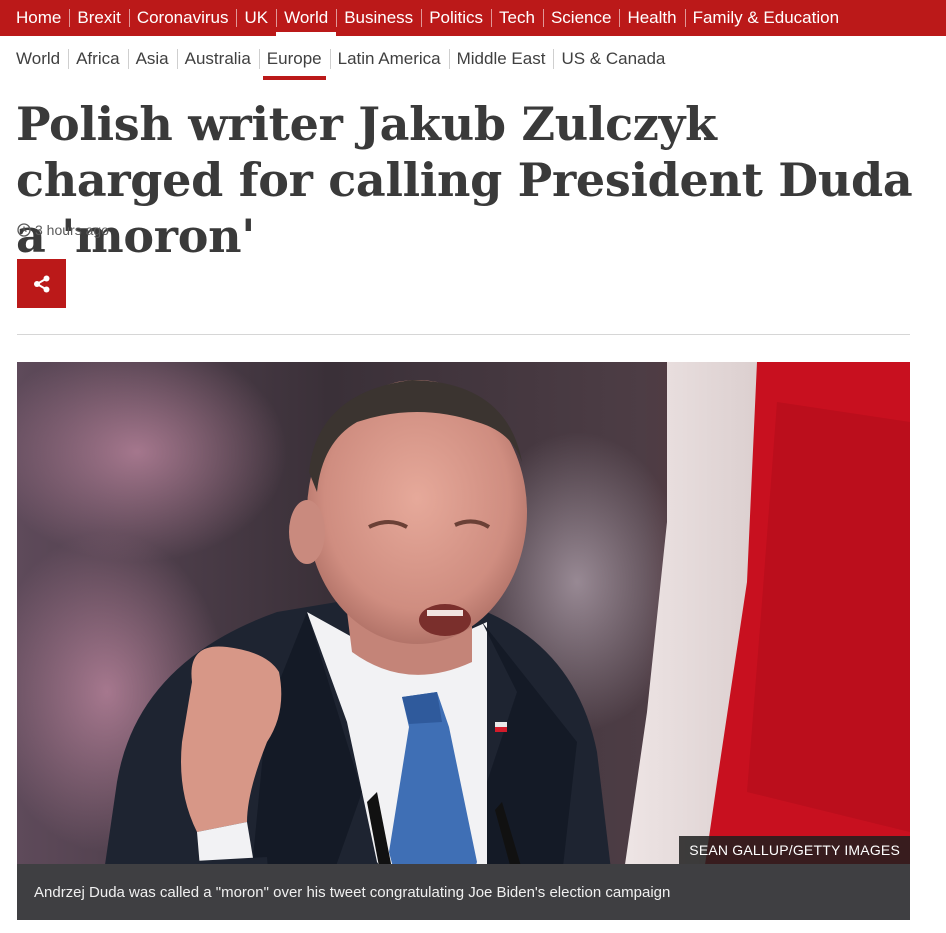  What do you see at coordinates (294, 59) in the screenshot?
I see `subnav-europe: Europe` at bounding box center [294, 59].